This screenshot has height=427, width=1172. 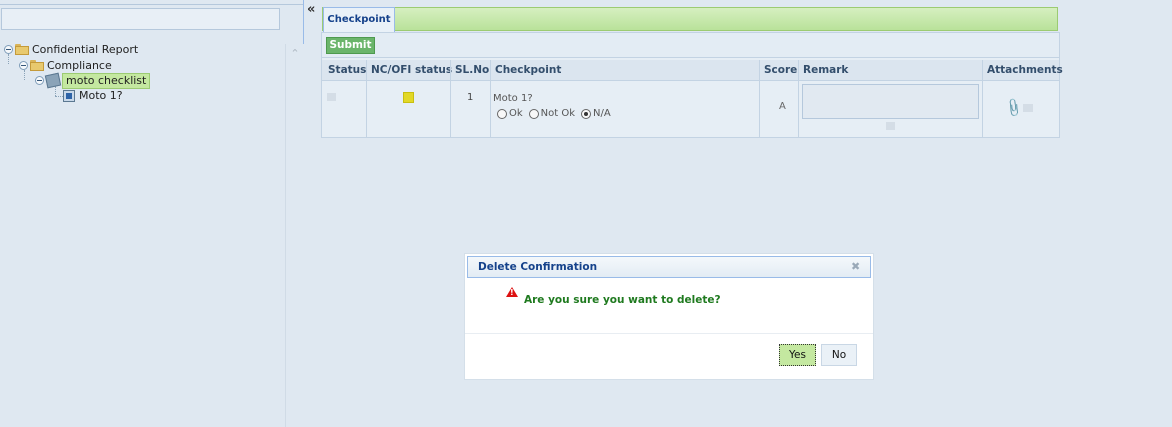 What do you see at coordinates (311, 9) in the screenshot?
I see `collapse-panel-icon: «` at bounding box center [311, 9].